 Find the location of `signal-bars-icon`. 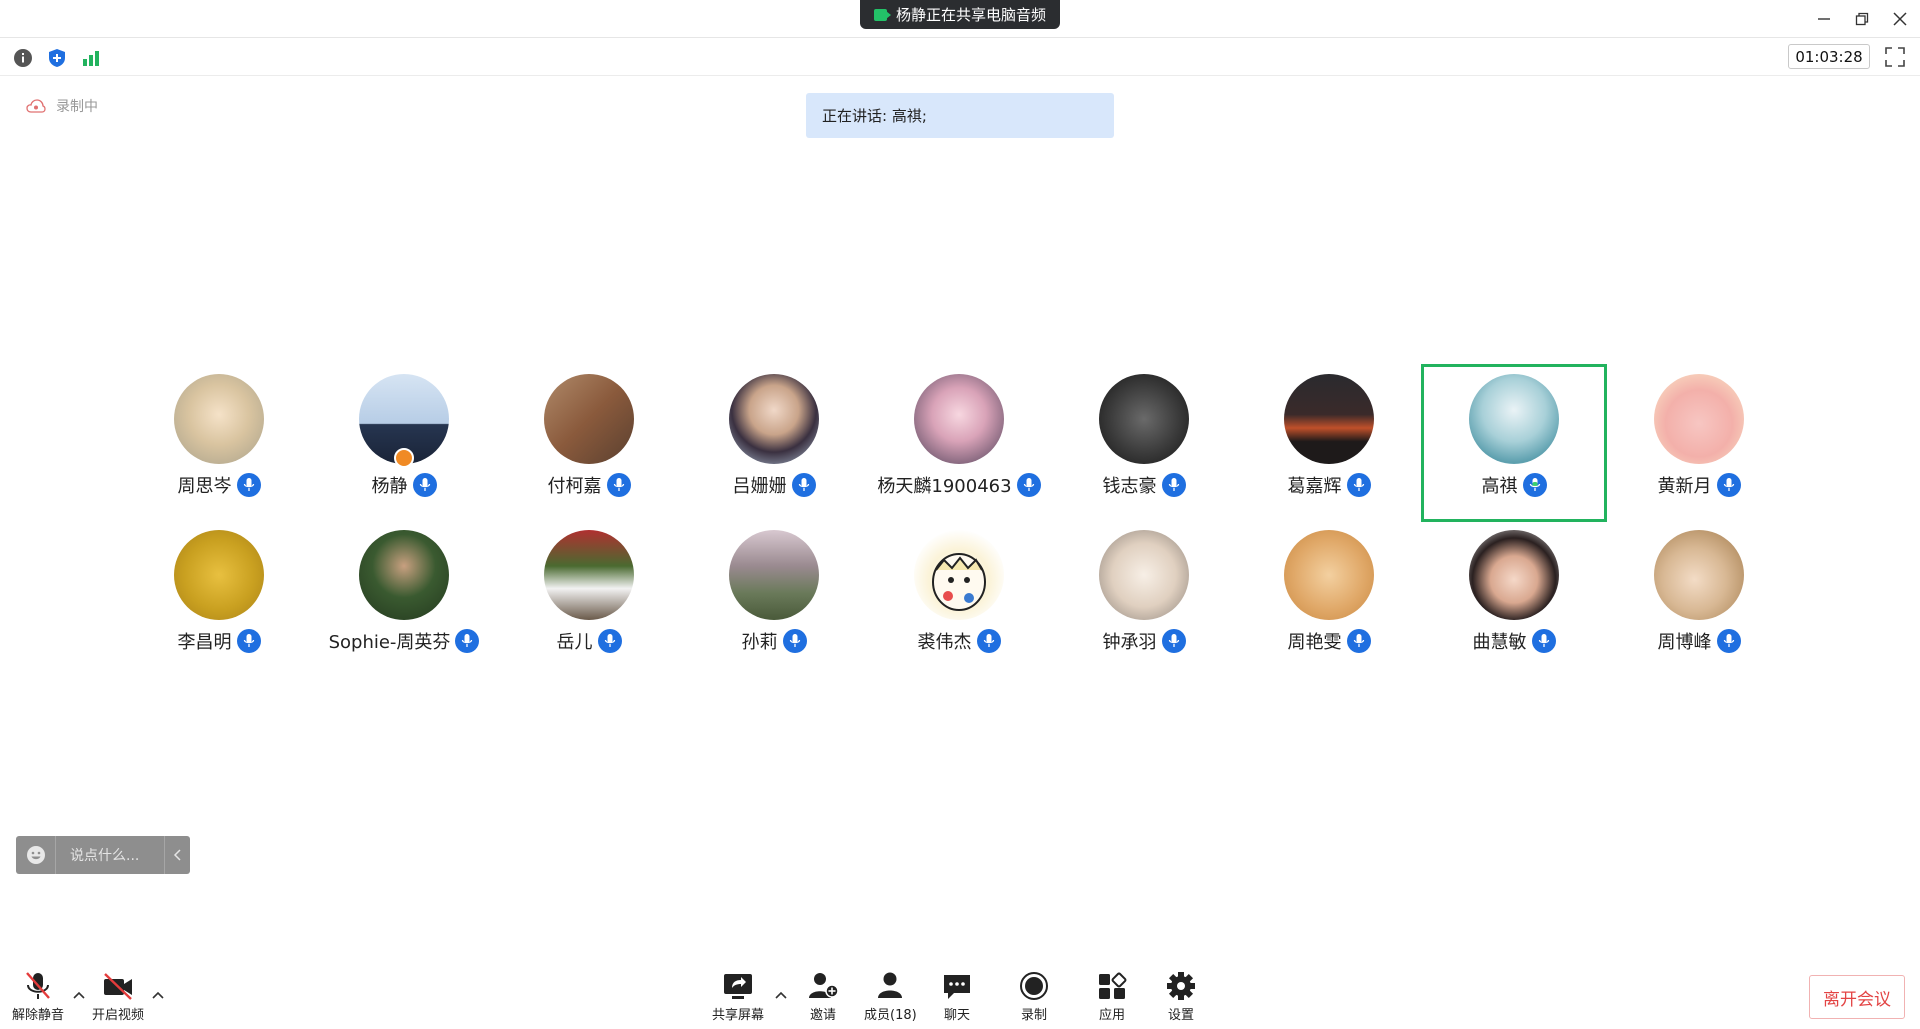

signal-bars-icon is located at coordinates (91, 58).